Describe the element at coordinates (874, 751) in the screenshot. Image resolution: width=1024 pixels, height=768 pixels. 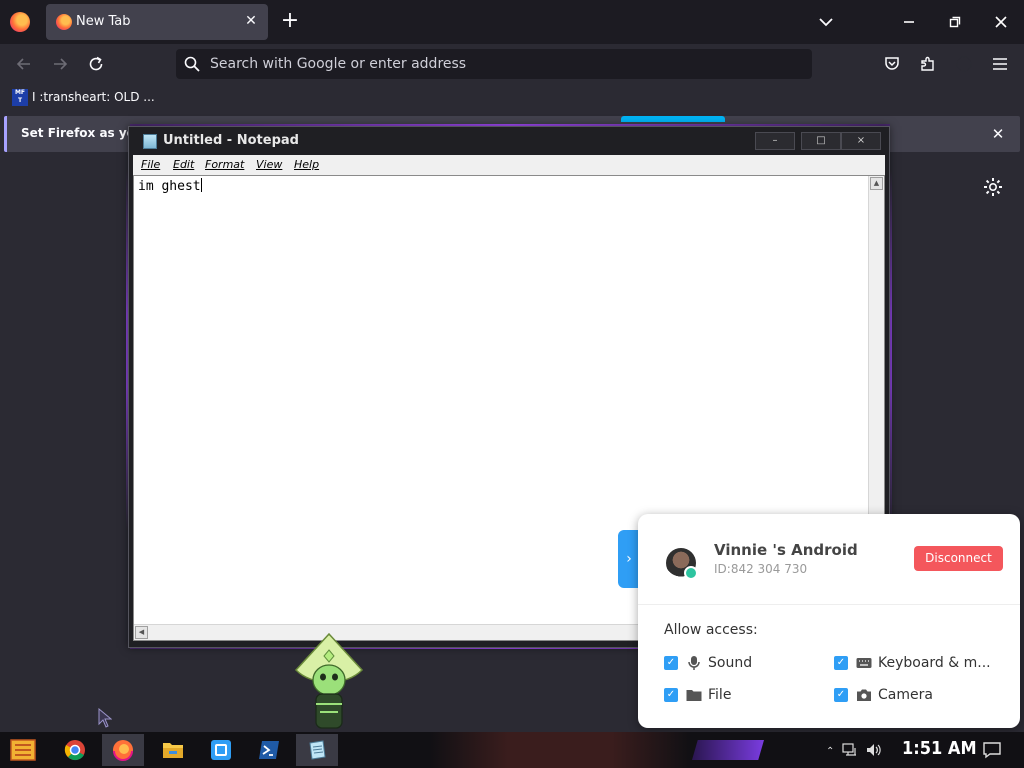
I see `volume-icon` at that location.